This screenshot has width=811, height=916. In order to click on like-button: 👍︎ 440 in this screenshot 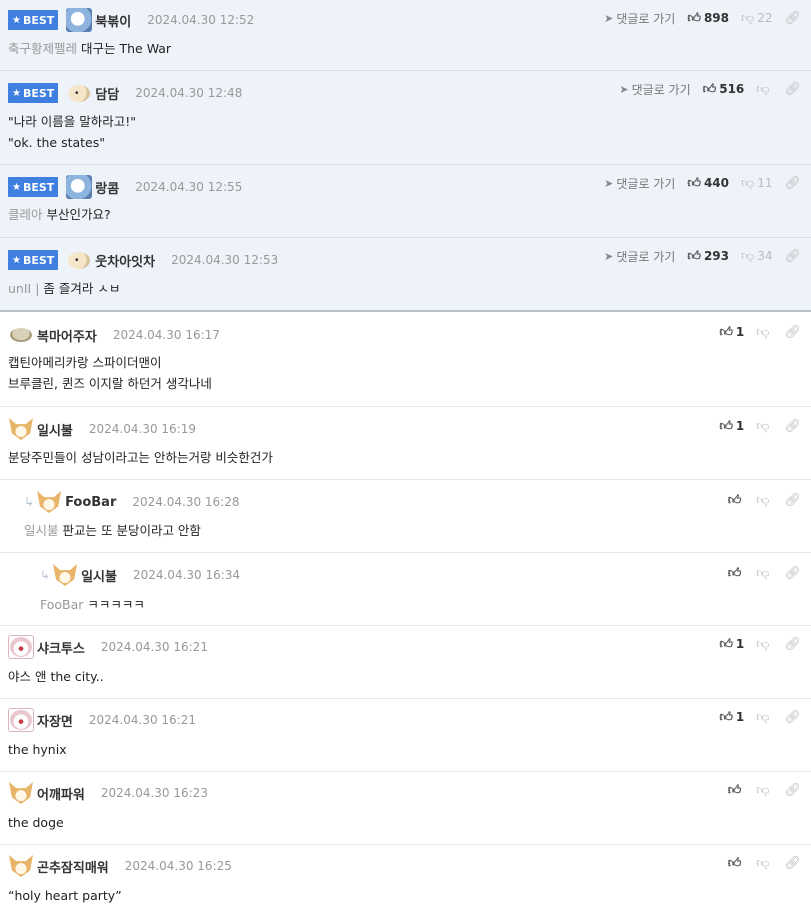, I will do `click(708, 183)`.